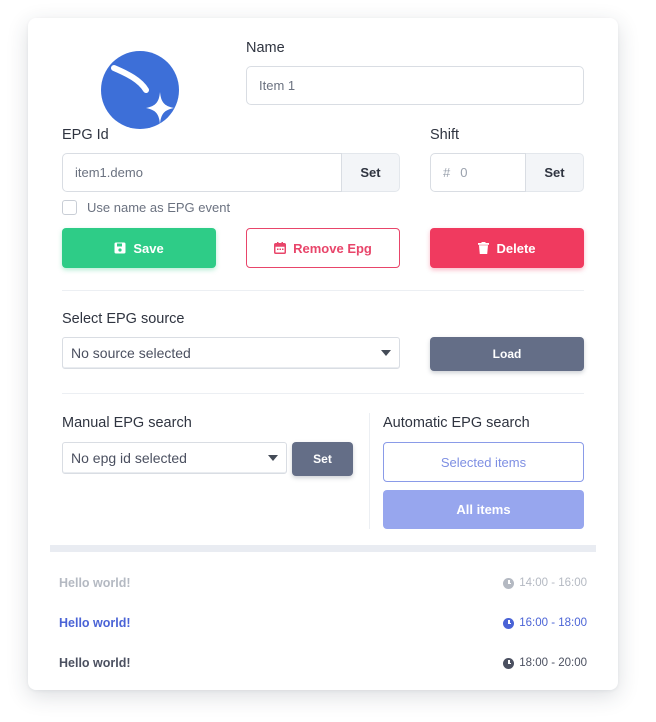 The height and width of the screenshot is (722, 656). What do you see at coordinates (159, 207) in the screenshot?
I see `checkbox-label: Use name as EPG event` at bounding box center [159, 207].